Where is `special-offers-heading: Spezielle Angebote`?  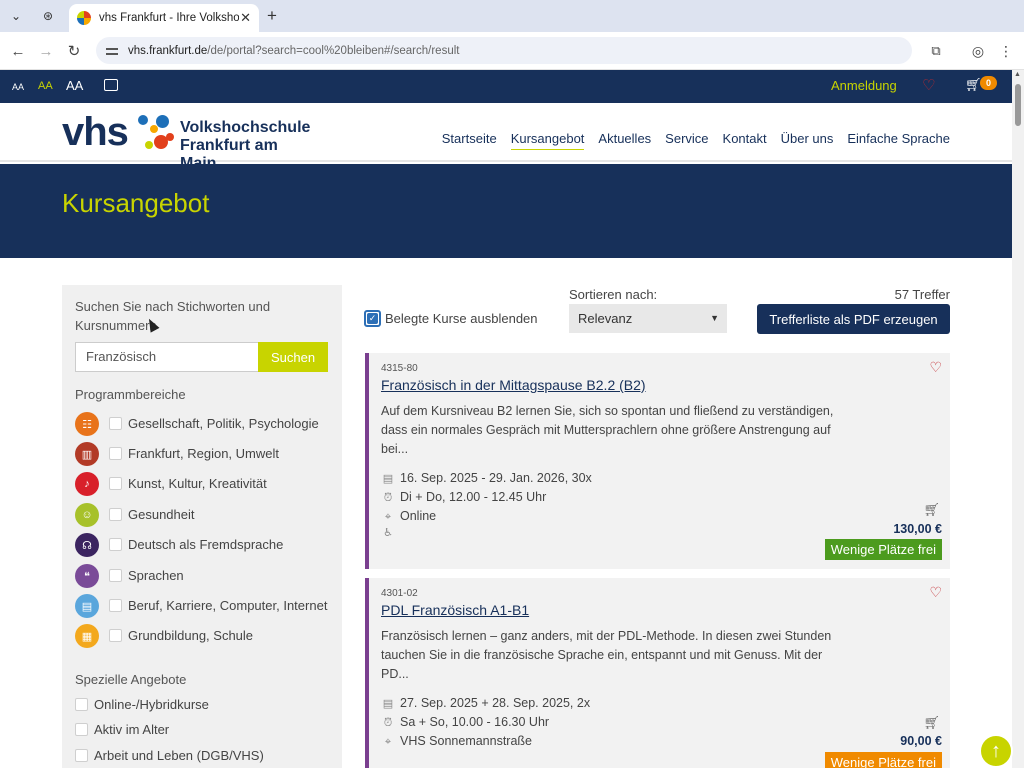
special-offers-heading: Spezielle Angebote is located at coordinates (131, 679).